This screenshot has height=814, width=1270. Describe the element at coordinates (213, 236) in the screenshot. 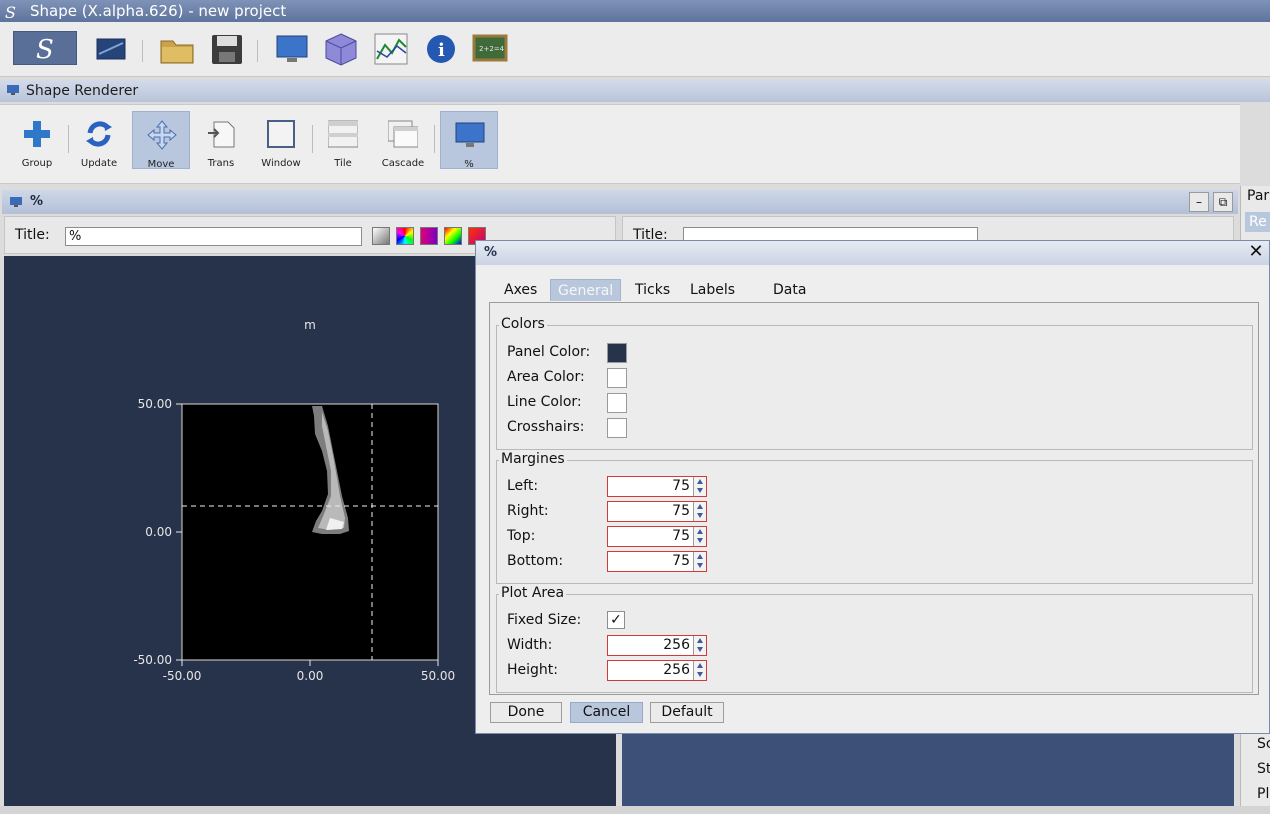

I see `title-input: %` at that location.